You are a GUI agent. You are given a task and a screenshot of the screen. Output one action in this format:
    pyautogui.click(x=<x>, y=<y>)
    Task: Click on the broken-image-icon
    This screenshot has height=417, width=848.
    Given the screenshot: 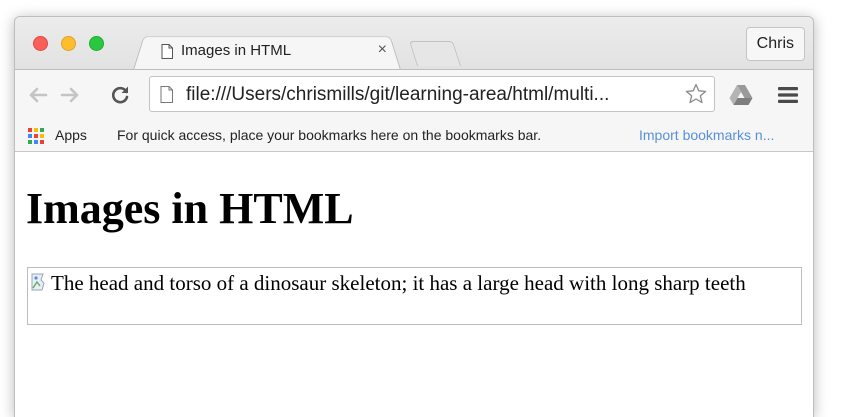 What is the action you would take?
    pyautogui.click(x=38, y=282)
    